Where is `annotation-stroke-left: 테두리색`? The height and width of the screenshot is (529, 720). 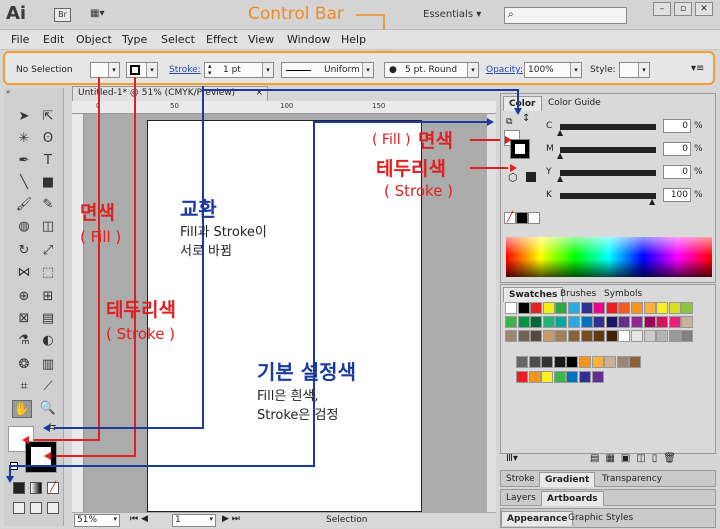
annotation-stroke-left: 테두리색 is located at coordinates (141, 310).